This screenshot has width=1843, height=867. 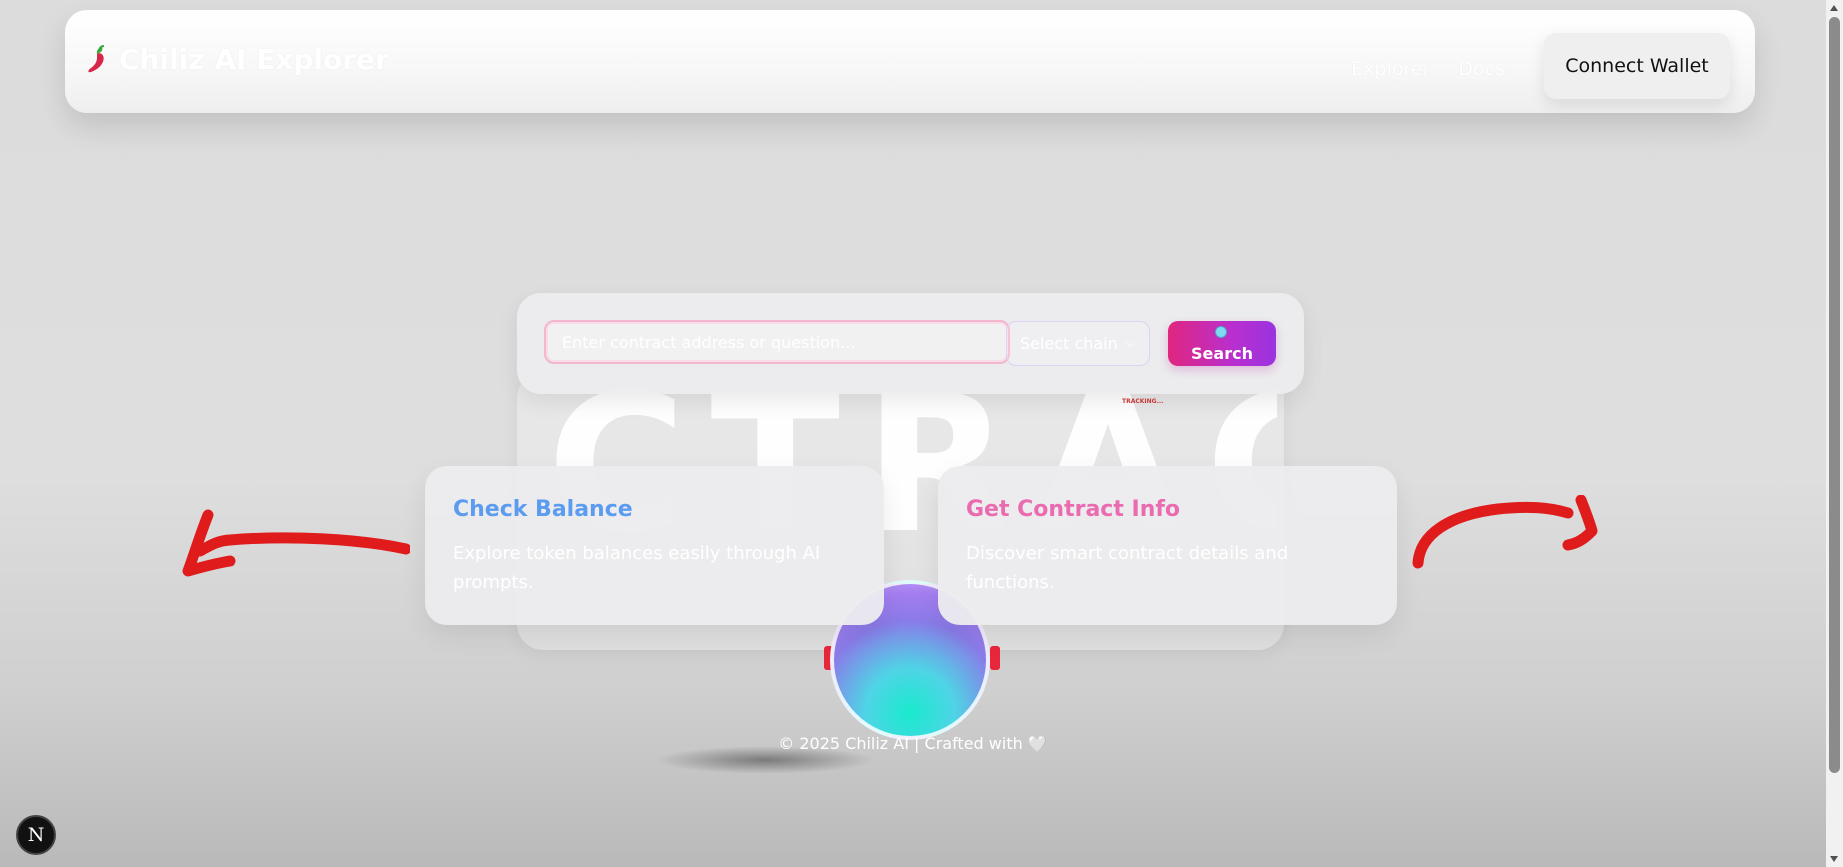 I want to click on search-button: Search, so click(x=1222, y=343).